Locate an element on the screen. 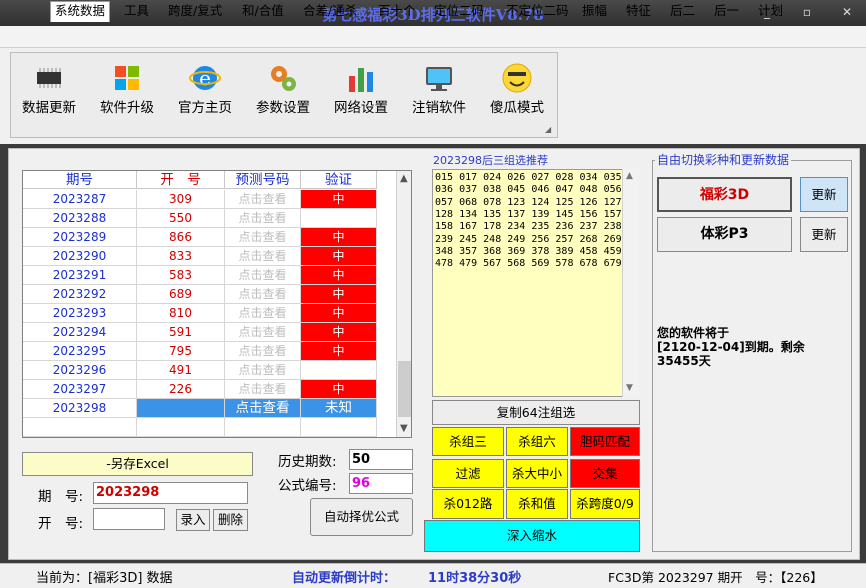 This screenshot has height=588, width=866. grid-cell-period: 2023296 is located at coordinates (80, 370).